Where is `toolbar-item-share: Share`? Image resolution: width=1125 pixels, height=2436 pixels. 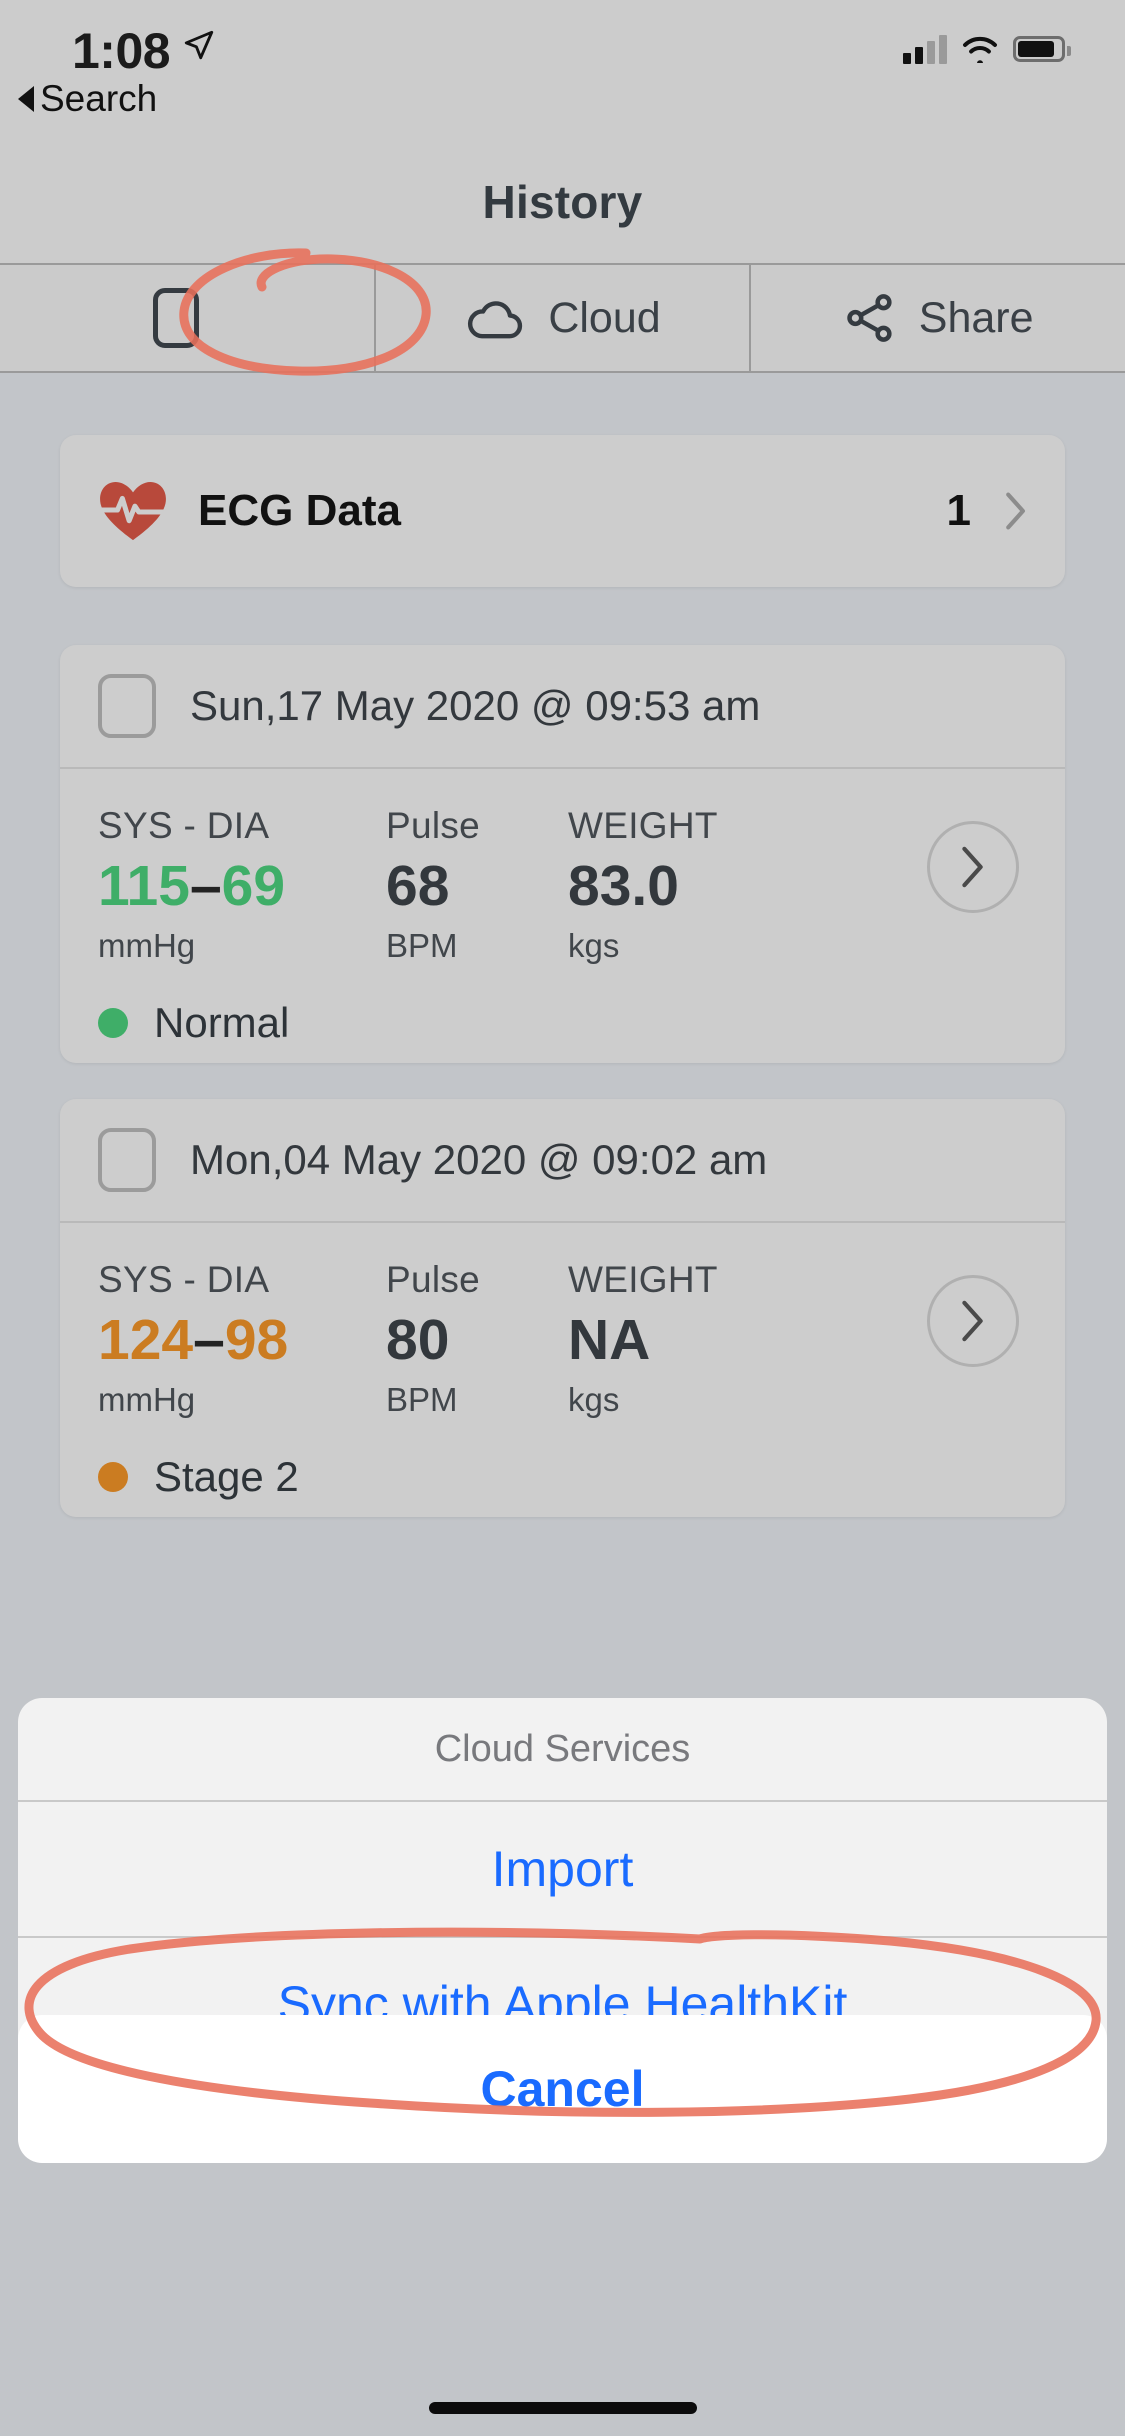
toolbar-item-share: Share is located at coordinates (937, 318).